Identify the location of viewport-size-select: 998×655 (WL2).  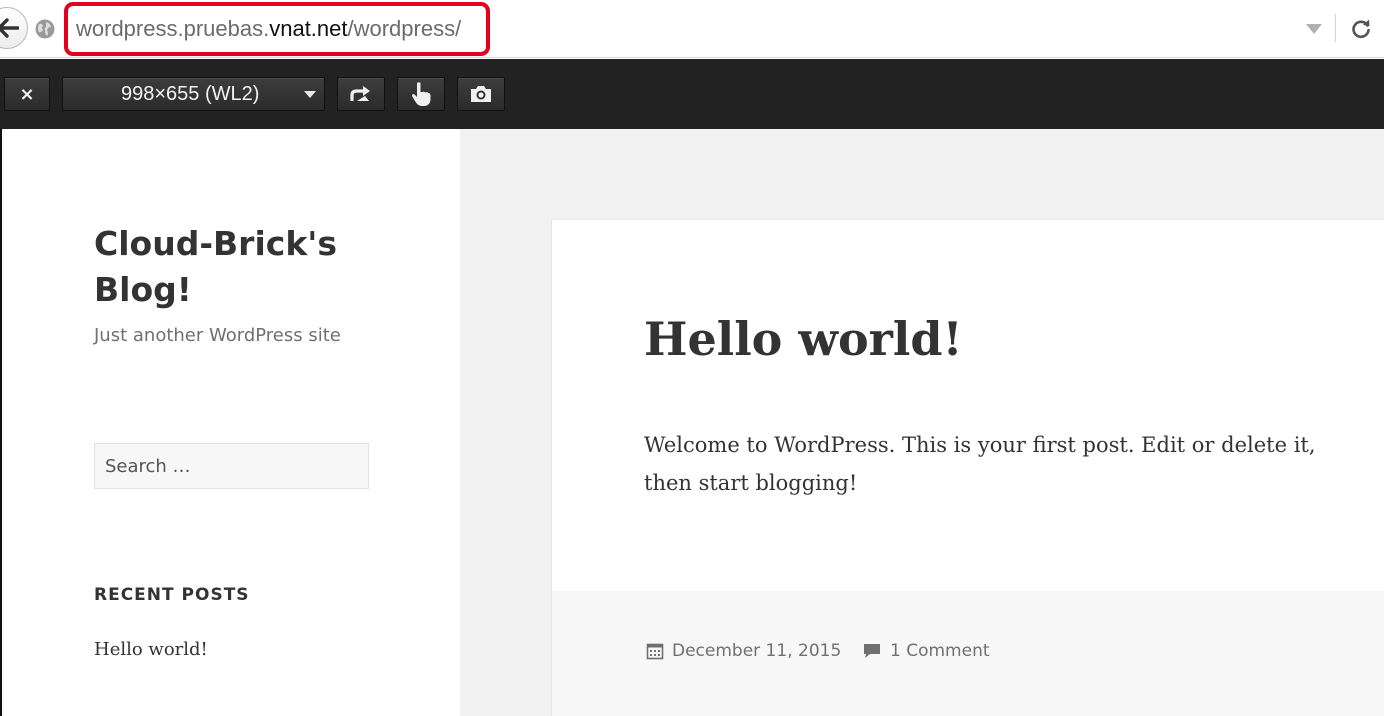
(193, 94).